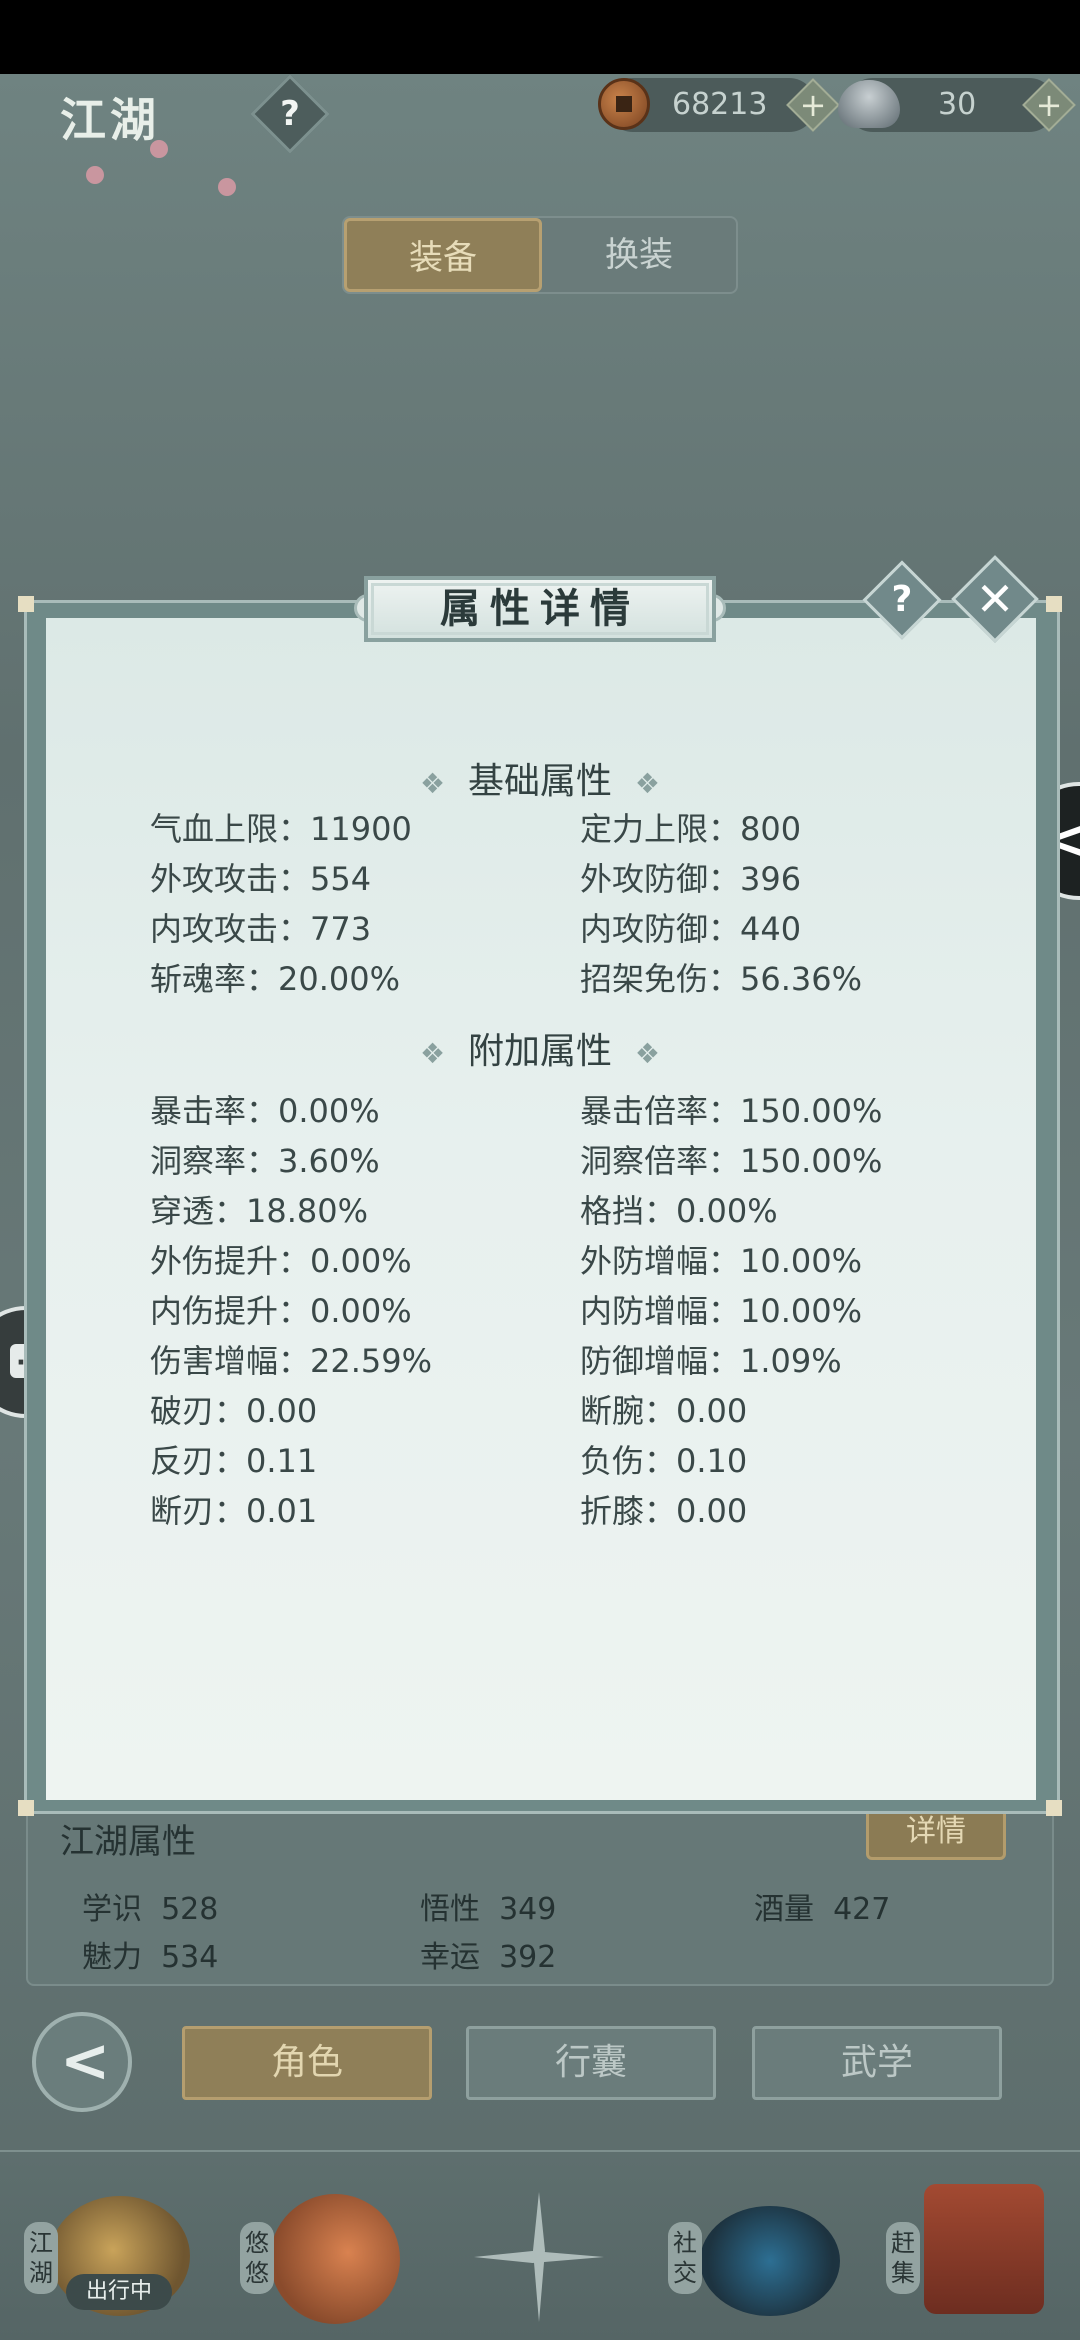 Image resolution: width=1080 pixels, height=2340 pixels. What do you see at coordinates (770, 2261) in the screenshot?
I see `social-nav-icon` at bounding box center [770, 2261].